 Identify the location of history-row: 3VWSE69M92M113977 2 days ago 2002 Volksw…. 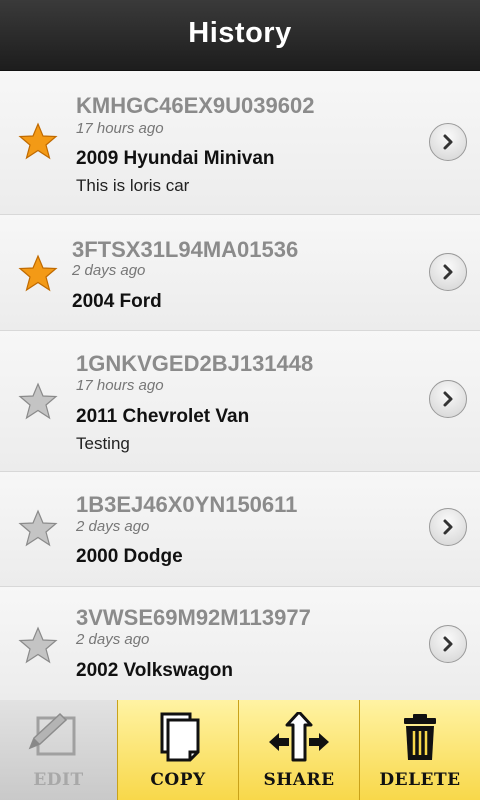
(240, 643).